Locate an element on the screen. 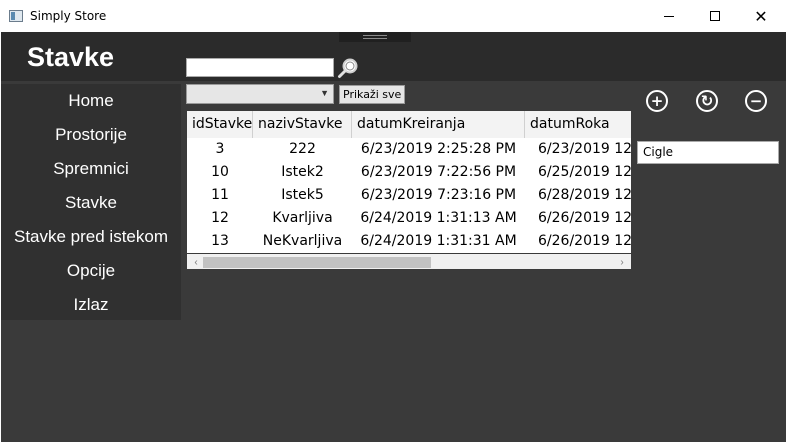 This screenshot has width=787, height=442. column-header-idstavke: idStavke is located at coordinates (220, 124).